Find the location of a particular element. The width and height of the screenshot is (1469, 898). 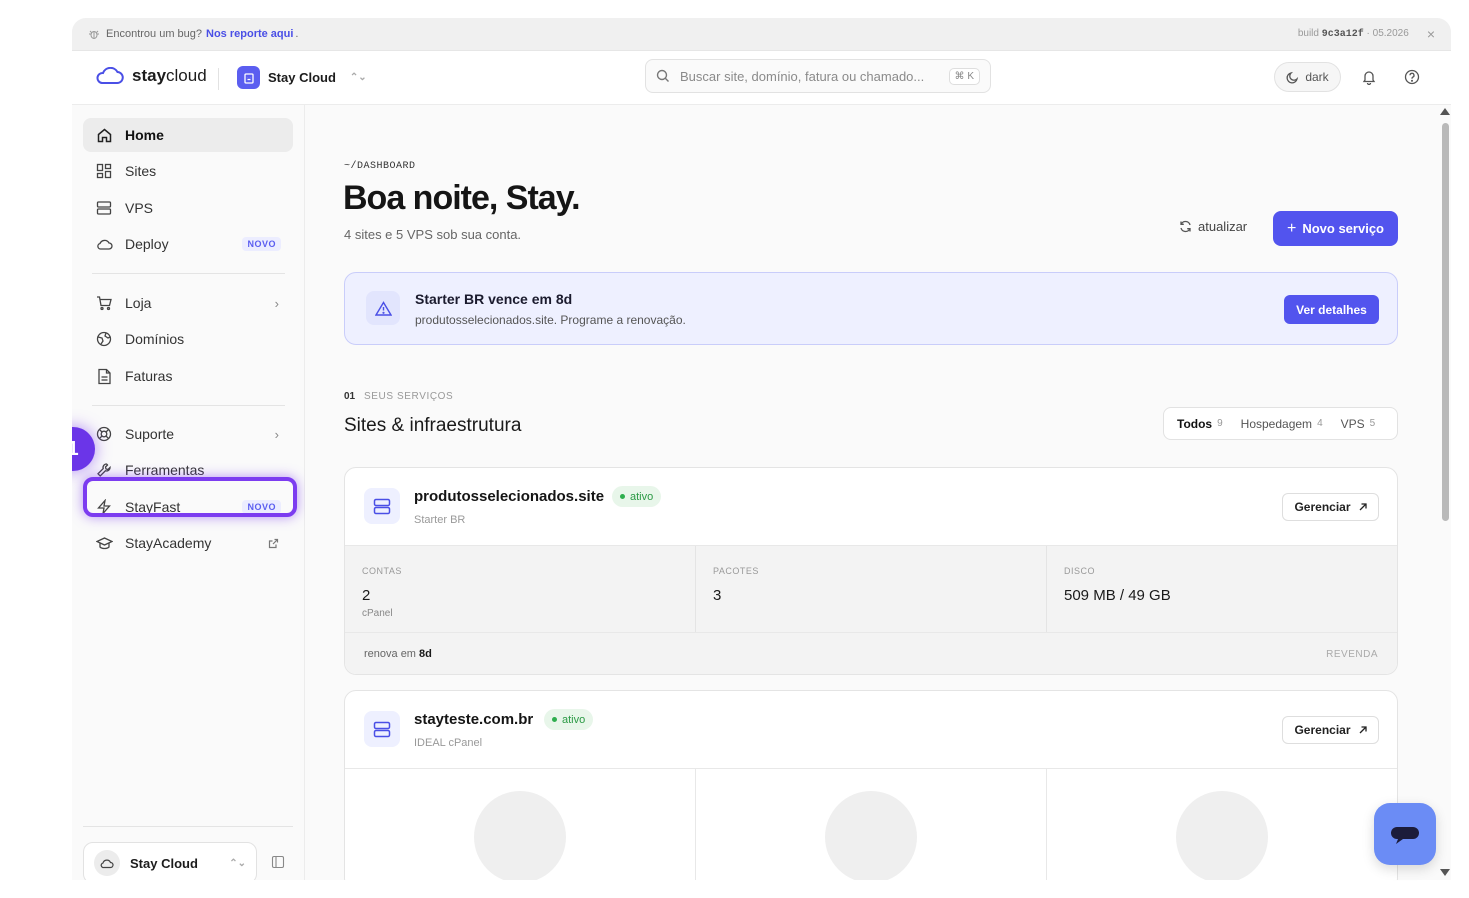

sidebar-item-stayacademy: StayAcademy is located at coordinates (188, 543).